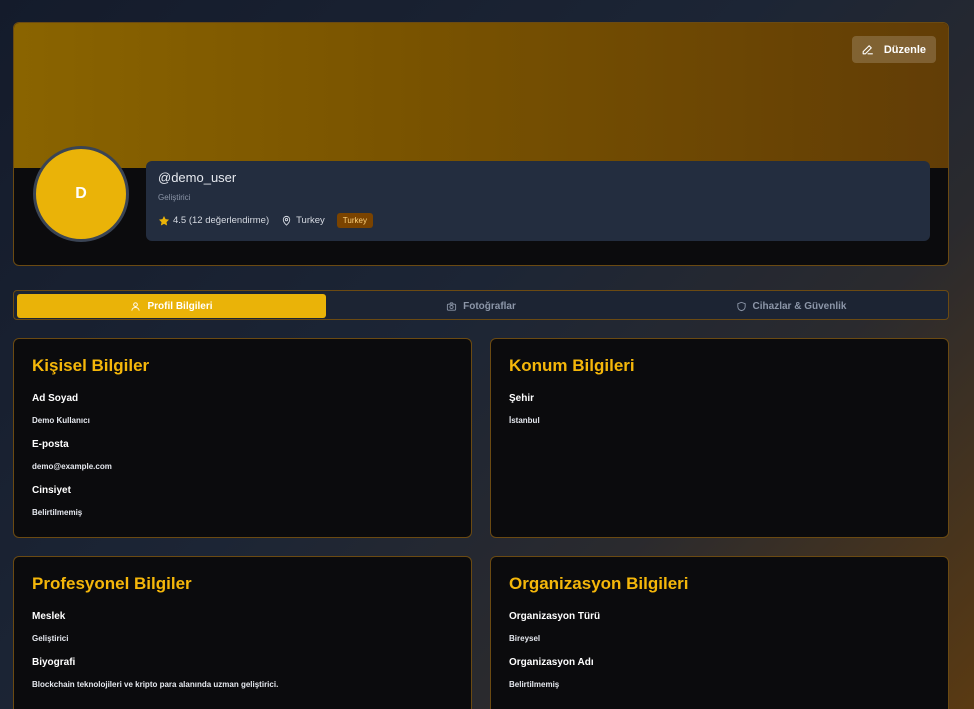 The width and height of the screenshot is (974, 709). What do you see at coordinates (197, 177) in the screenshot?
I see `username: @demo_user` at bounding box center [197, 177].